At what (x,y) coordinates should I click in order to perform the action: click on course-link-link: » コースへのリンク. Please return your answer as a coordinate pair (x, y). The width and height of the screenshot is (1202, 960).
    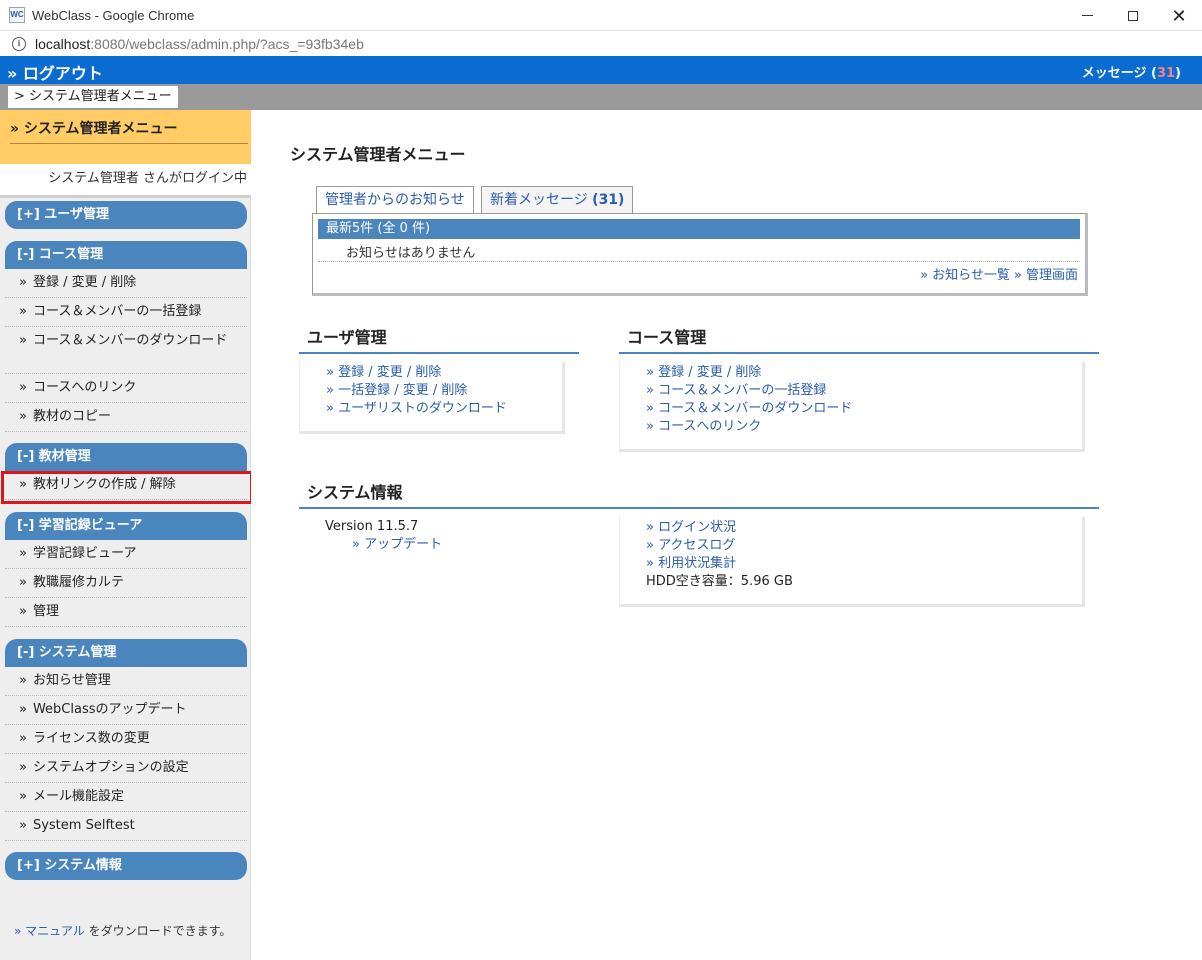
    Looking at the image, I should click on (864, 427).